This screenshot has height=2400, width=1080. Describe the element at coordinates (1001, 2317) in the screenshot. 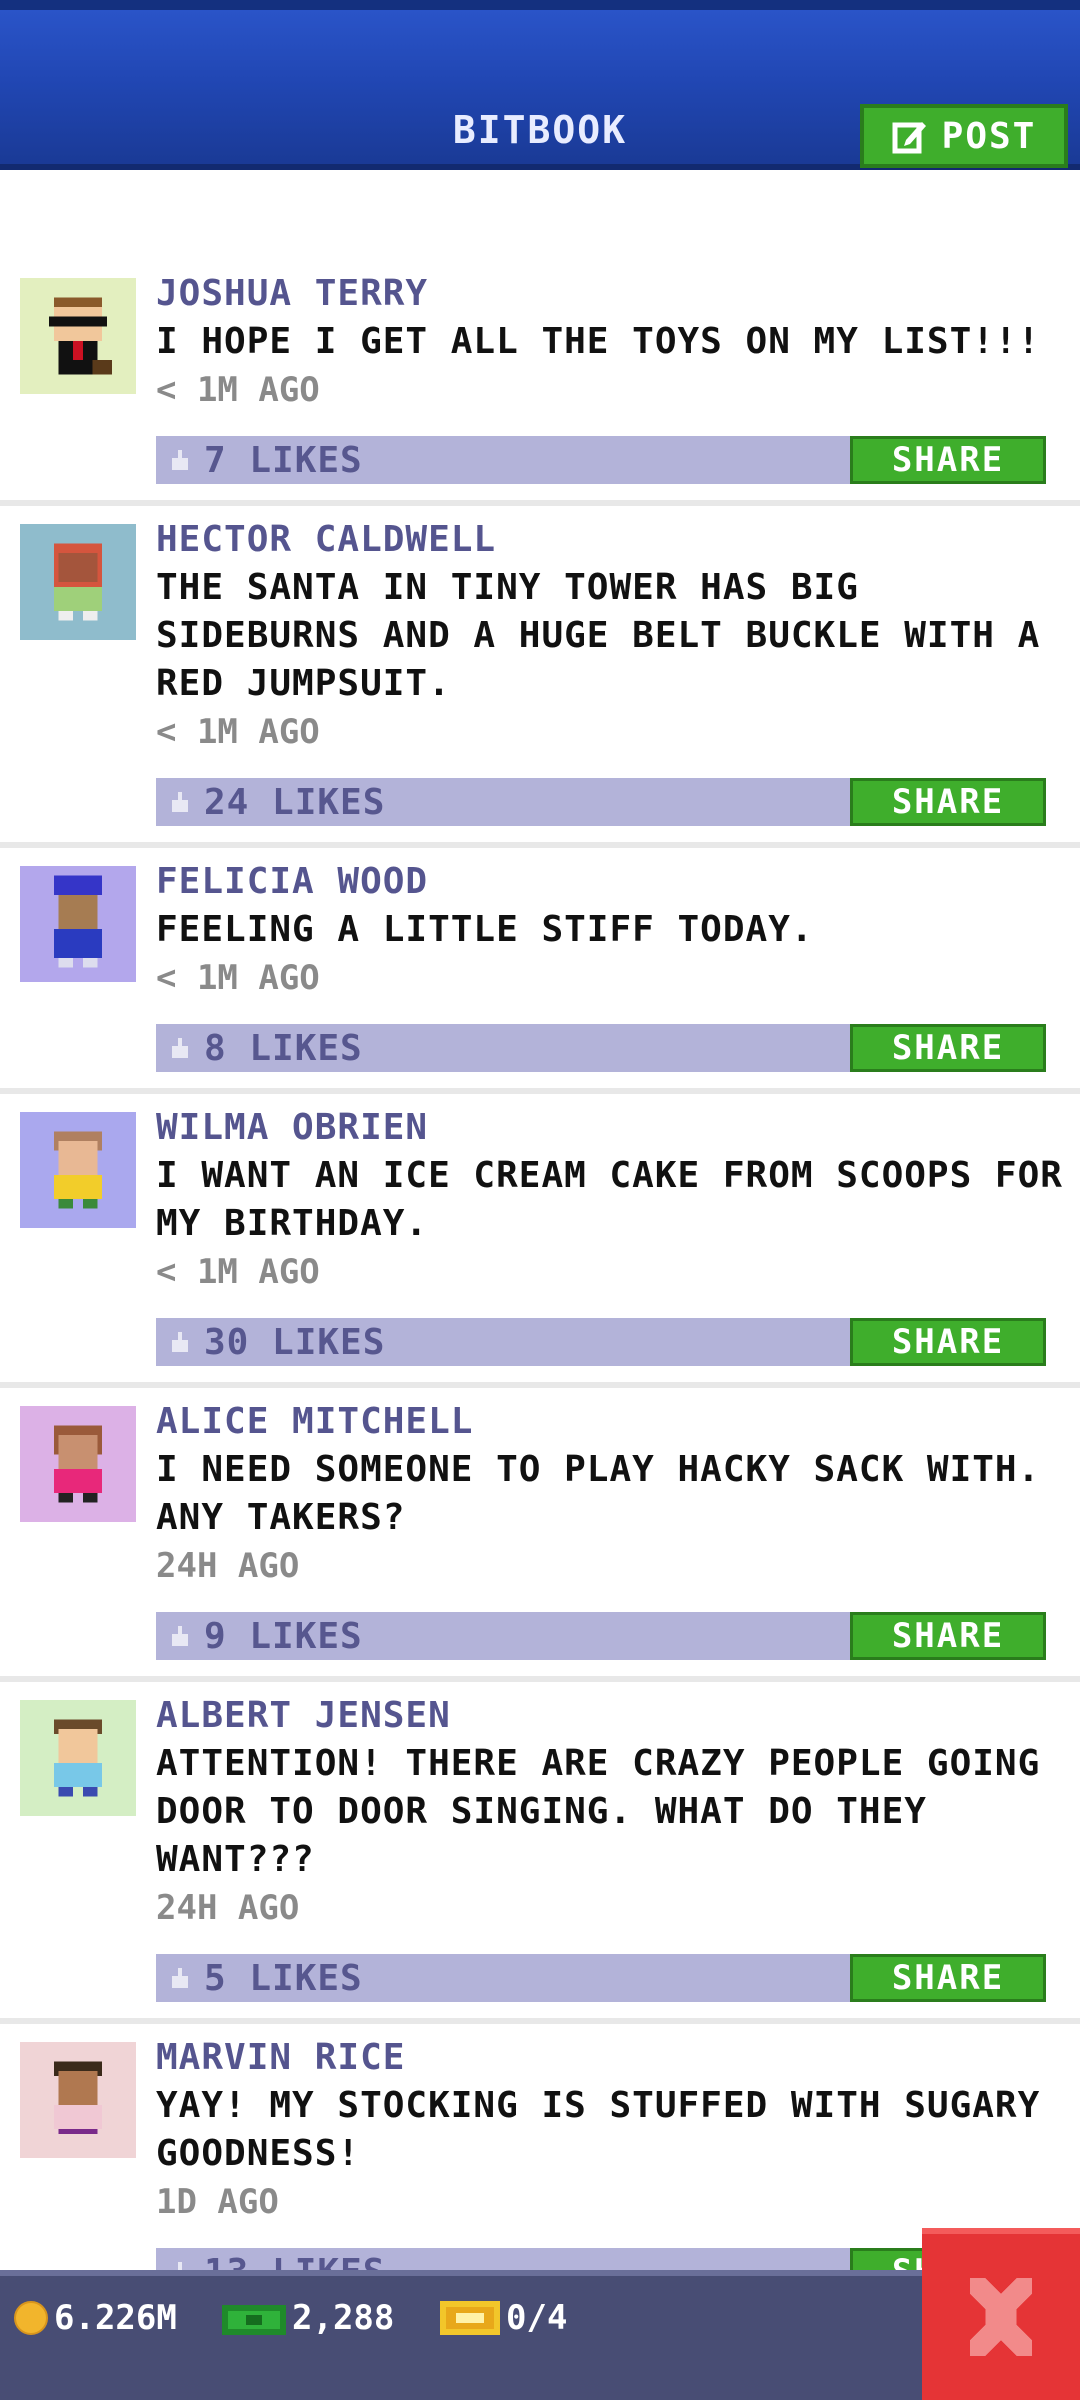

I see `close-icon` at that location.